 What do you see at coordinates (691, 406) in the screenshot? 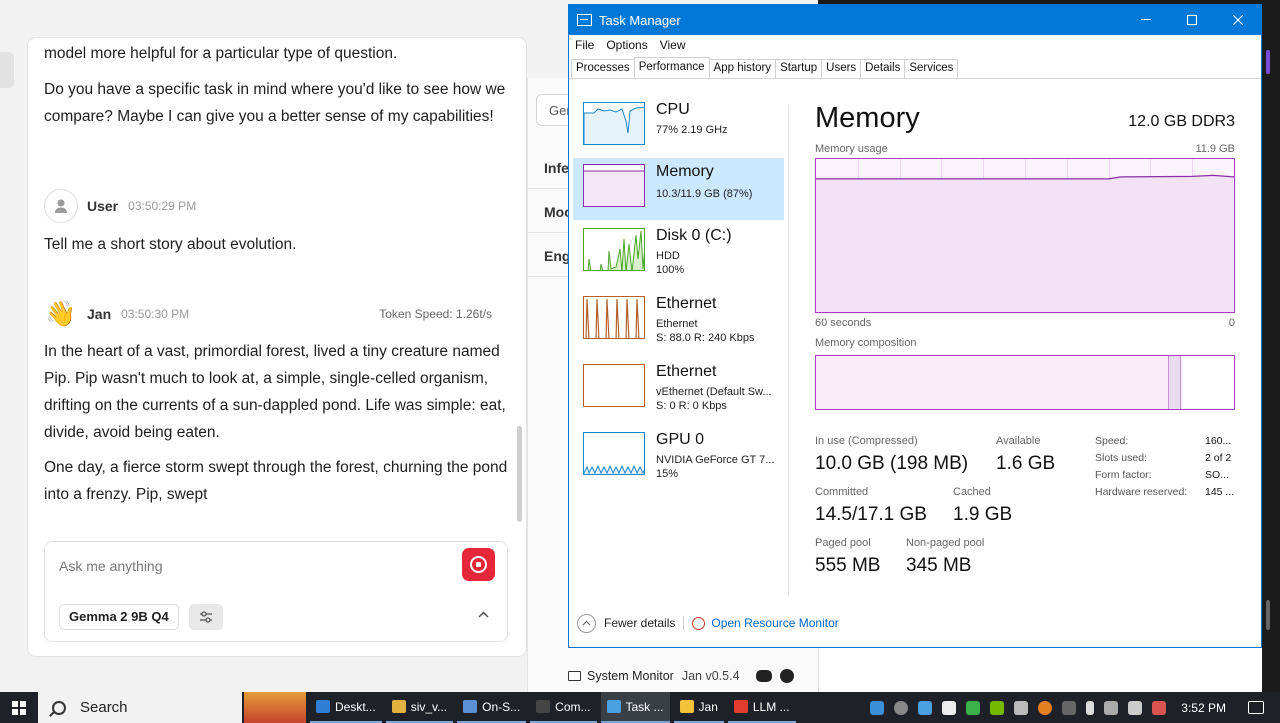
I see `sidebar-detail: S: 0 R: 0 Kbps` at bounding box center [691, 406].